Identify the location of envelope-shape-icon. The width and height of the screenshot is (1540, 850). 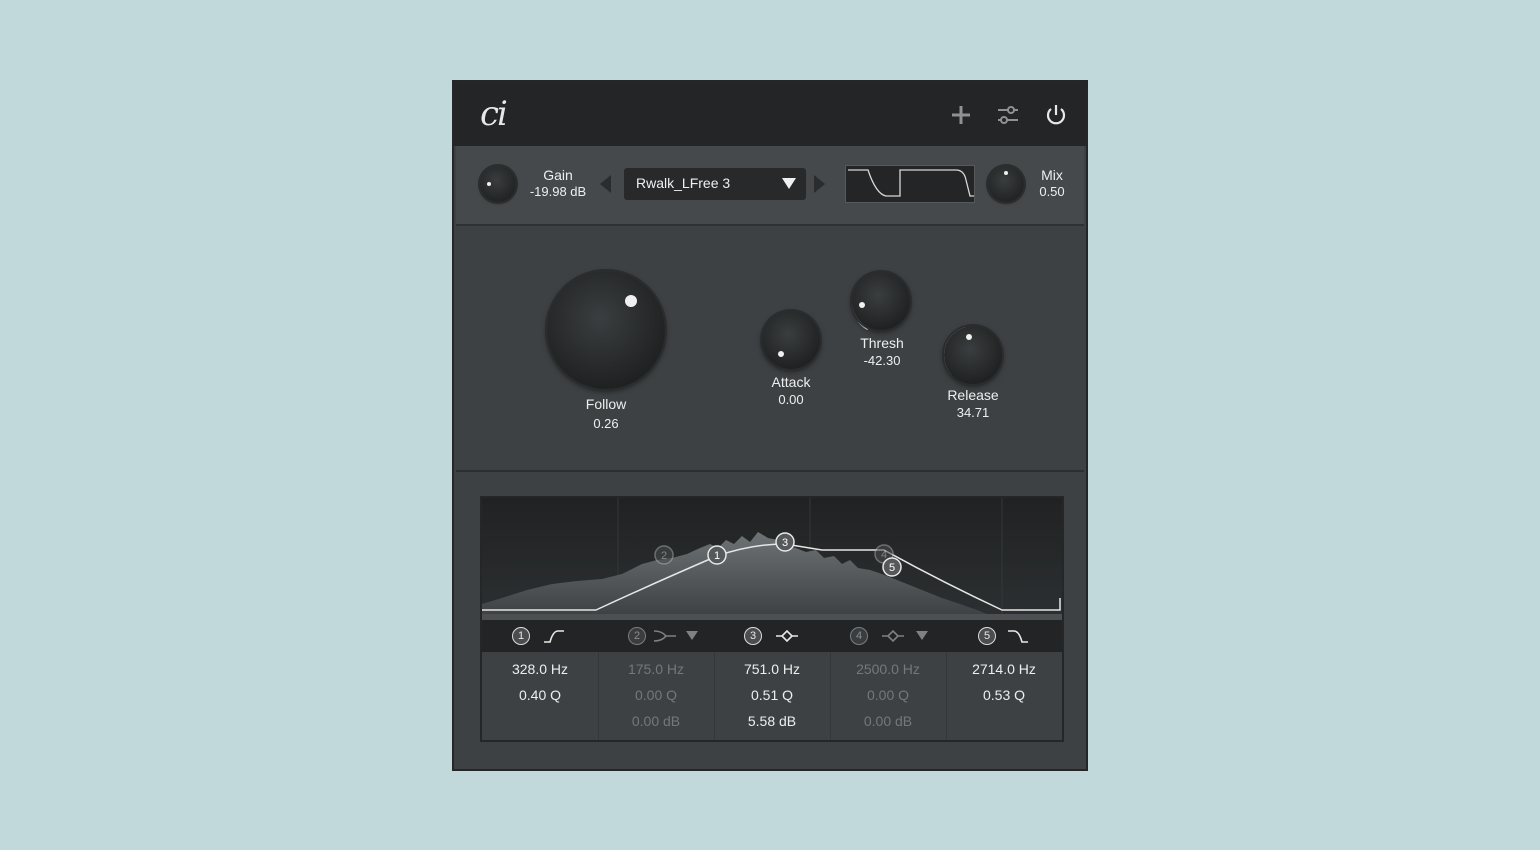
(911, 183).